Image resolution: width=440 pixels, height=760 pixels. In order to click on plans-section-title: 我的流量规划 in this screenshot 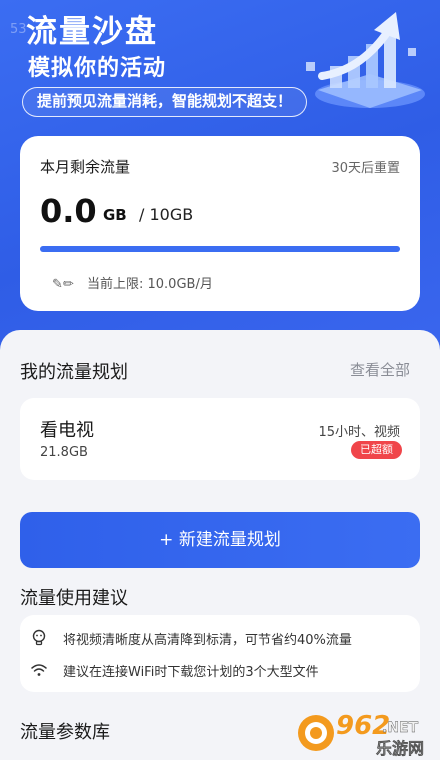, I will do `click(74, 372)`.